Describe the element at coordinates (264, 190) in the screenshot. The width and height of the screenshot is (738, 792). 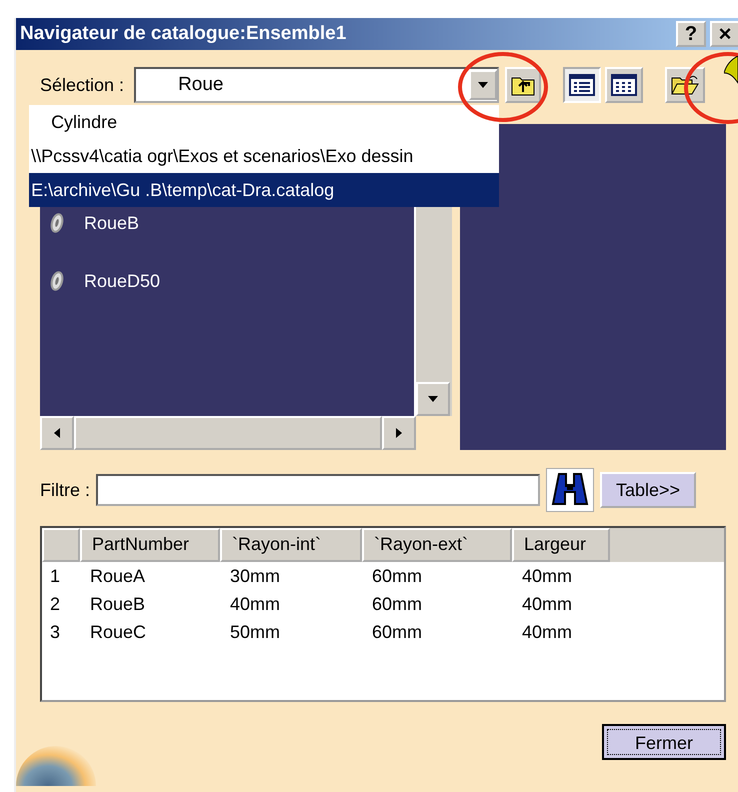
I see `dropdown-option: E:\archive\Gu .B\temp\cat-Dra.catalog` at that location.